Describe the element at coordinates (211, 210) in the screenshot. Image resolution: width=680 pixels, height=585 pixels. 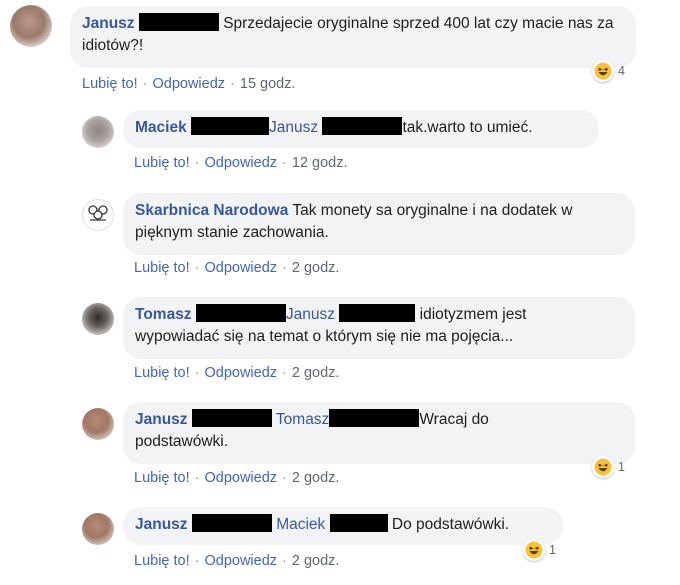
I see `author-name: Skarbnica Narodowa` at that location.